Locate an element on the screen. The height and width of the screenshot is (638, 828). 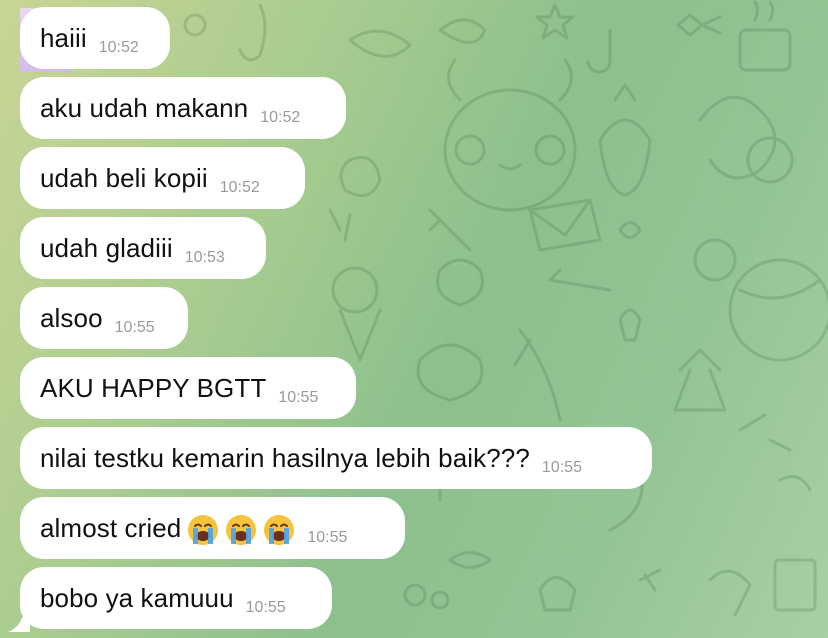
message-text: AKU HAPPY BGTT is located at coordinates (153, 387).